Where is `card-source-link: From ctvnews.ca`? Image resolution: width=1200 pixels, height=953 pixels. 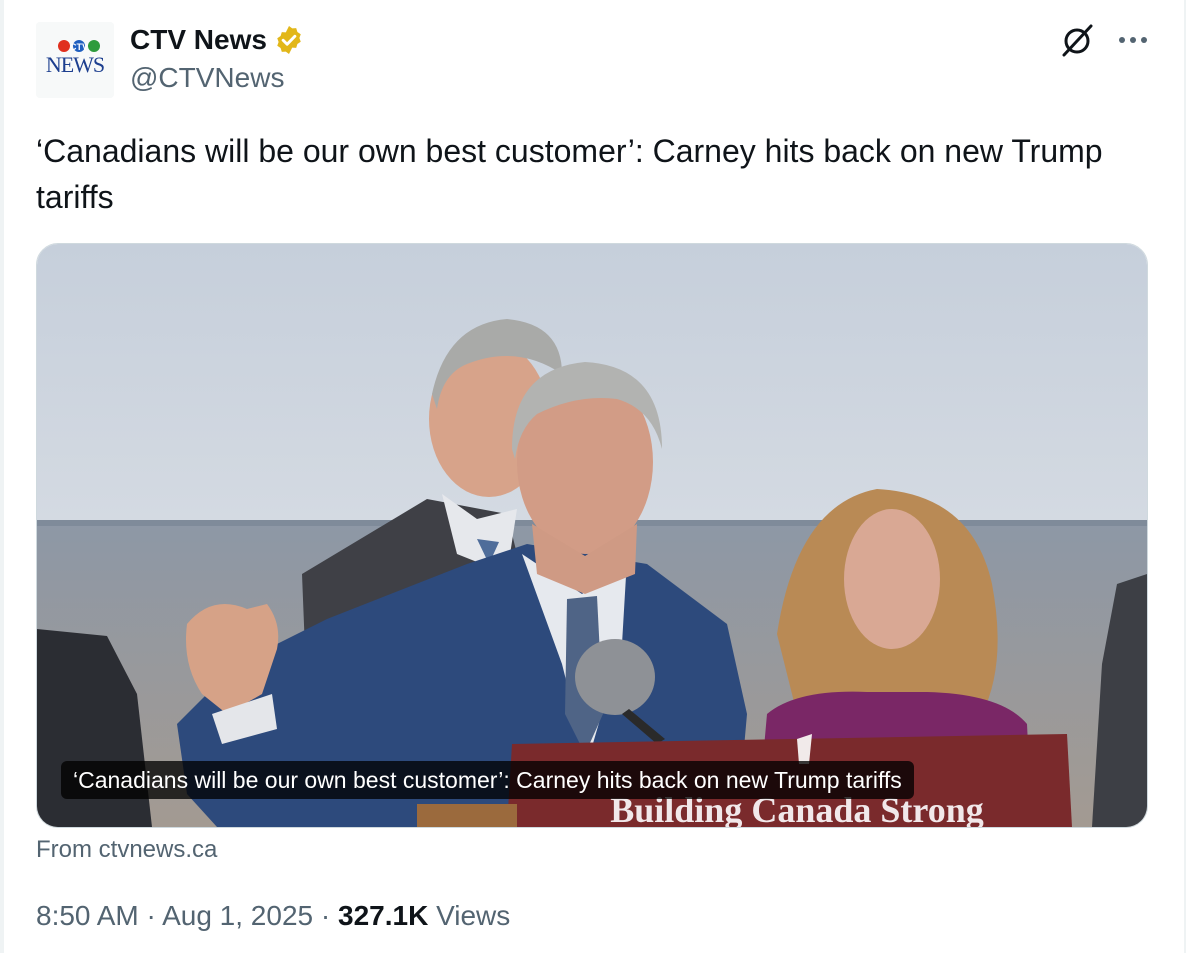 card-source-link: From ctvnews.ca is located at coordinates (126, 850).